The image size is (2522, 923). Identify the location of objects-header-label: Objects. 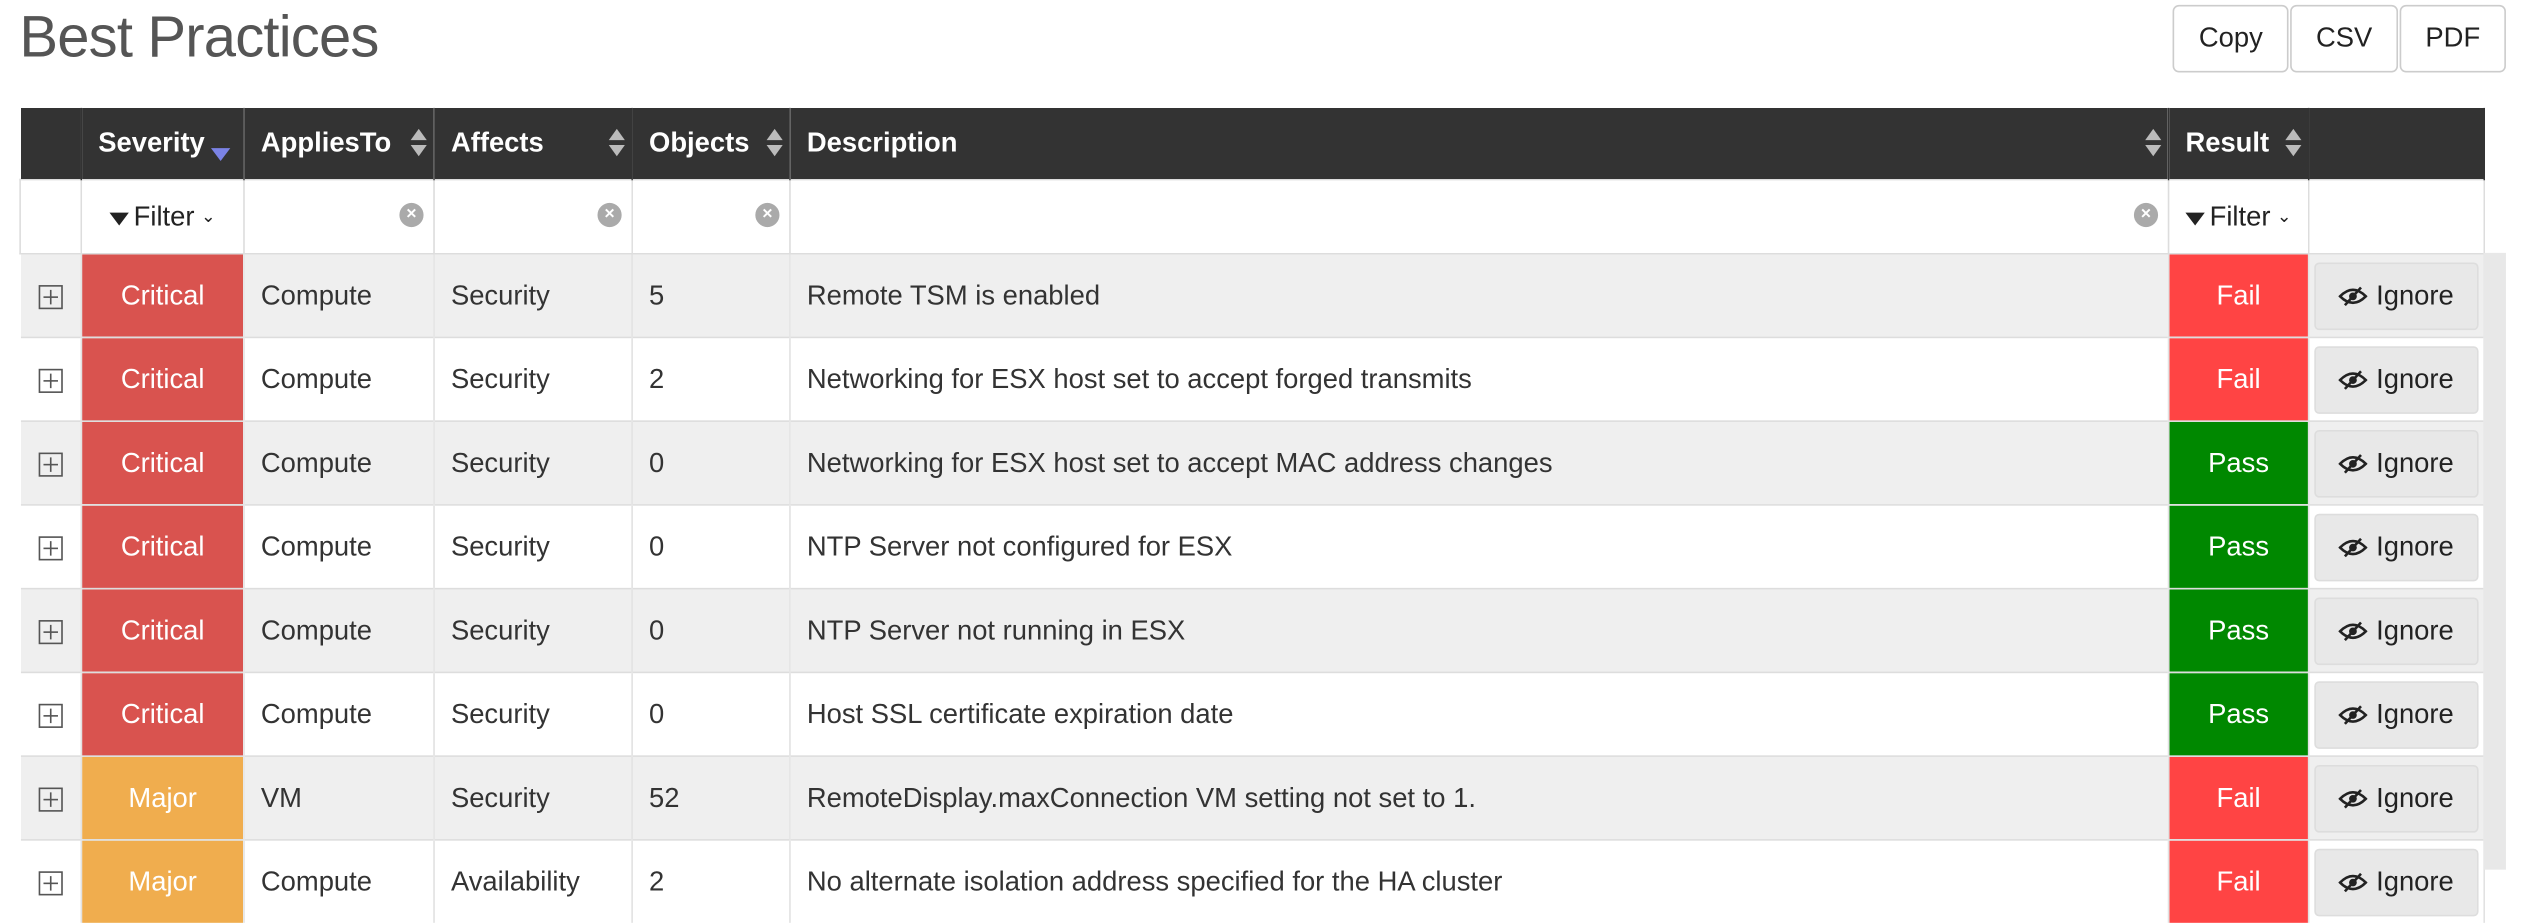
(699, 142).